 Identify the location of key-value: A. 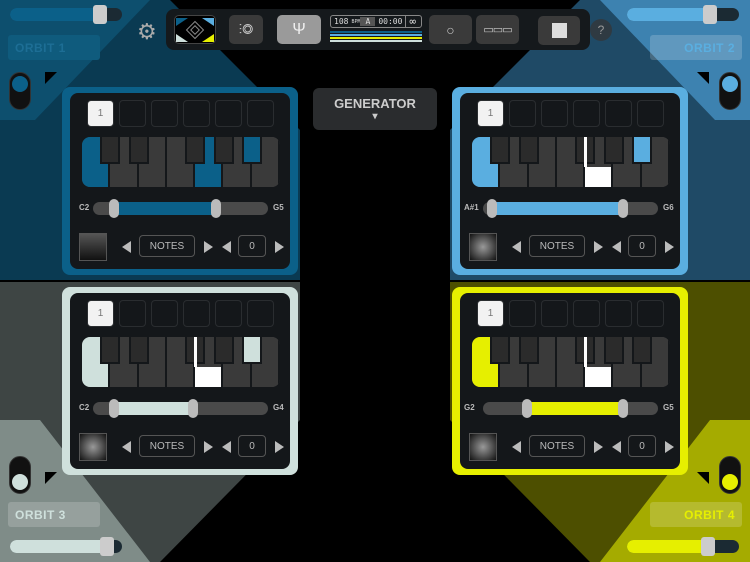
(368, 21).